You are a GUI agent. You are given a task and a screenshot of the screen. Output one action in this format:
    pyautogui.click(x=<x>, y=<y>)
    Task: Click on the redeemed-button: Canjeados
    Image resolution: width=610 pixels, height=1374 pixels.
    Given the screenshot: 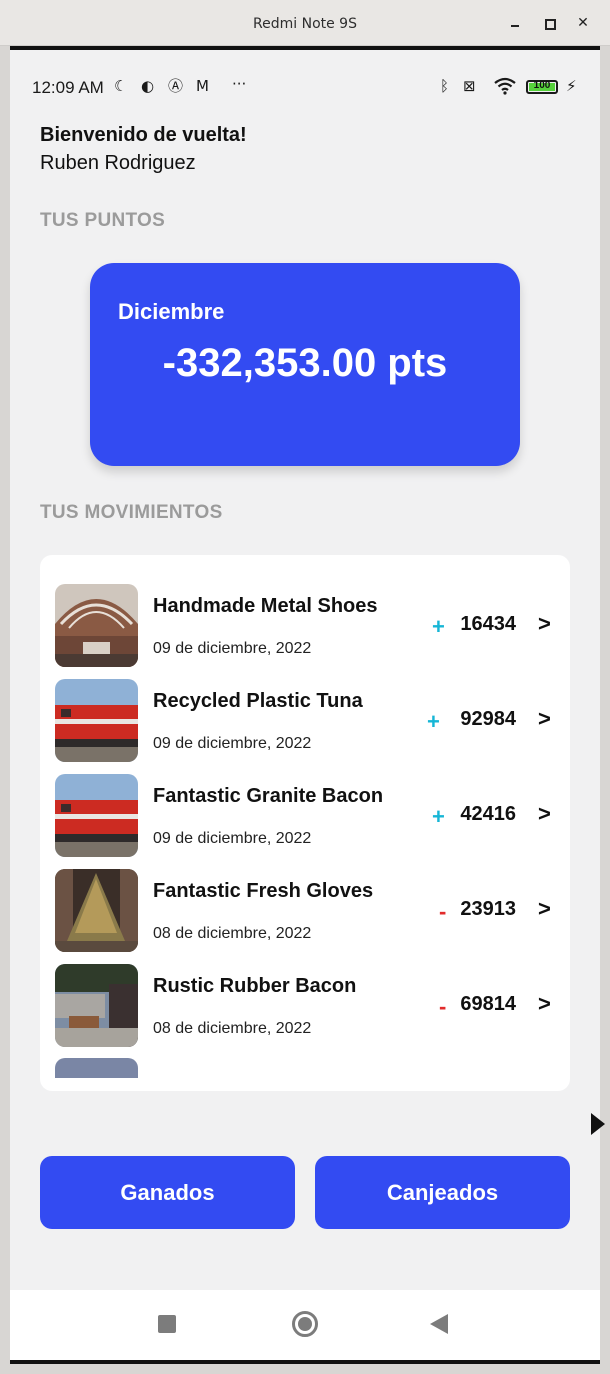 What is the action you would take?
    pyautogui.click(x=442, y=1192)
    